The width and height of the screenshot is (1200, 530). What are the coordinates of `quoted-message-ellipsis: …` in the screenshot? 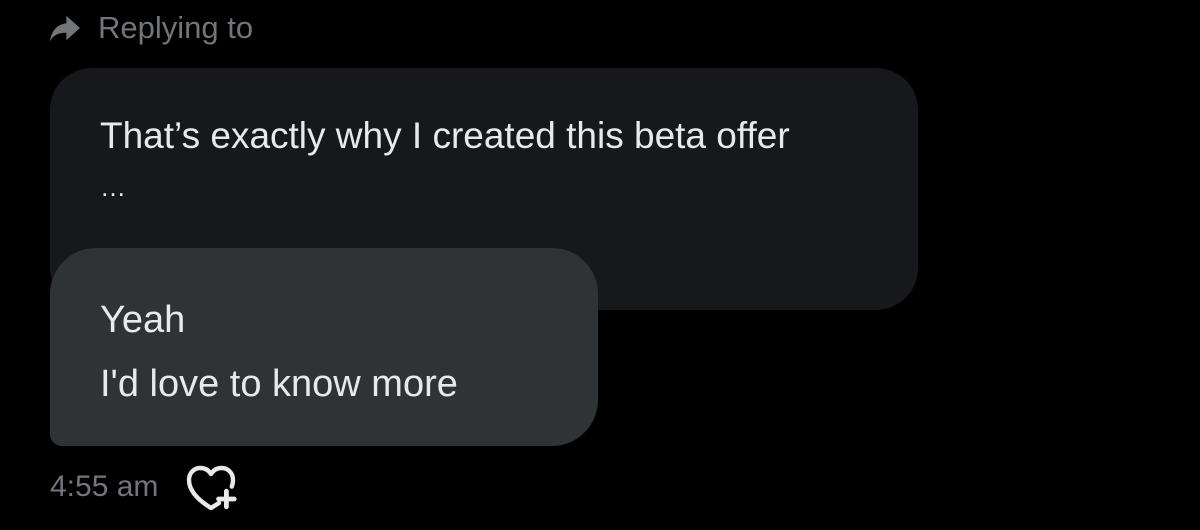 It's located at (113, 187).